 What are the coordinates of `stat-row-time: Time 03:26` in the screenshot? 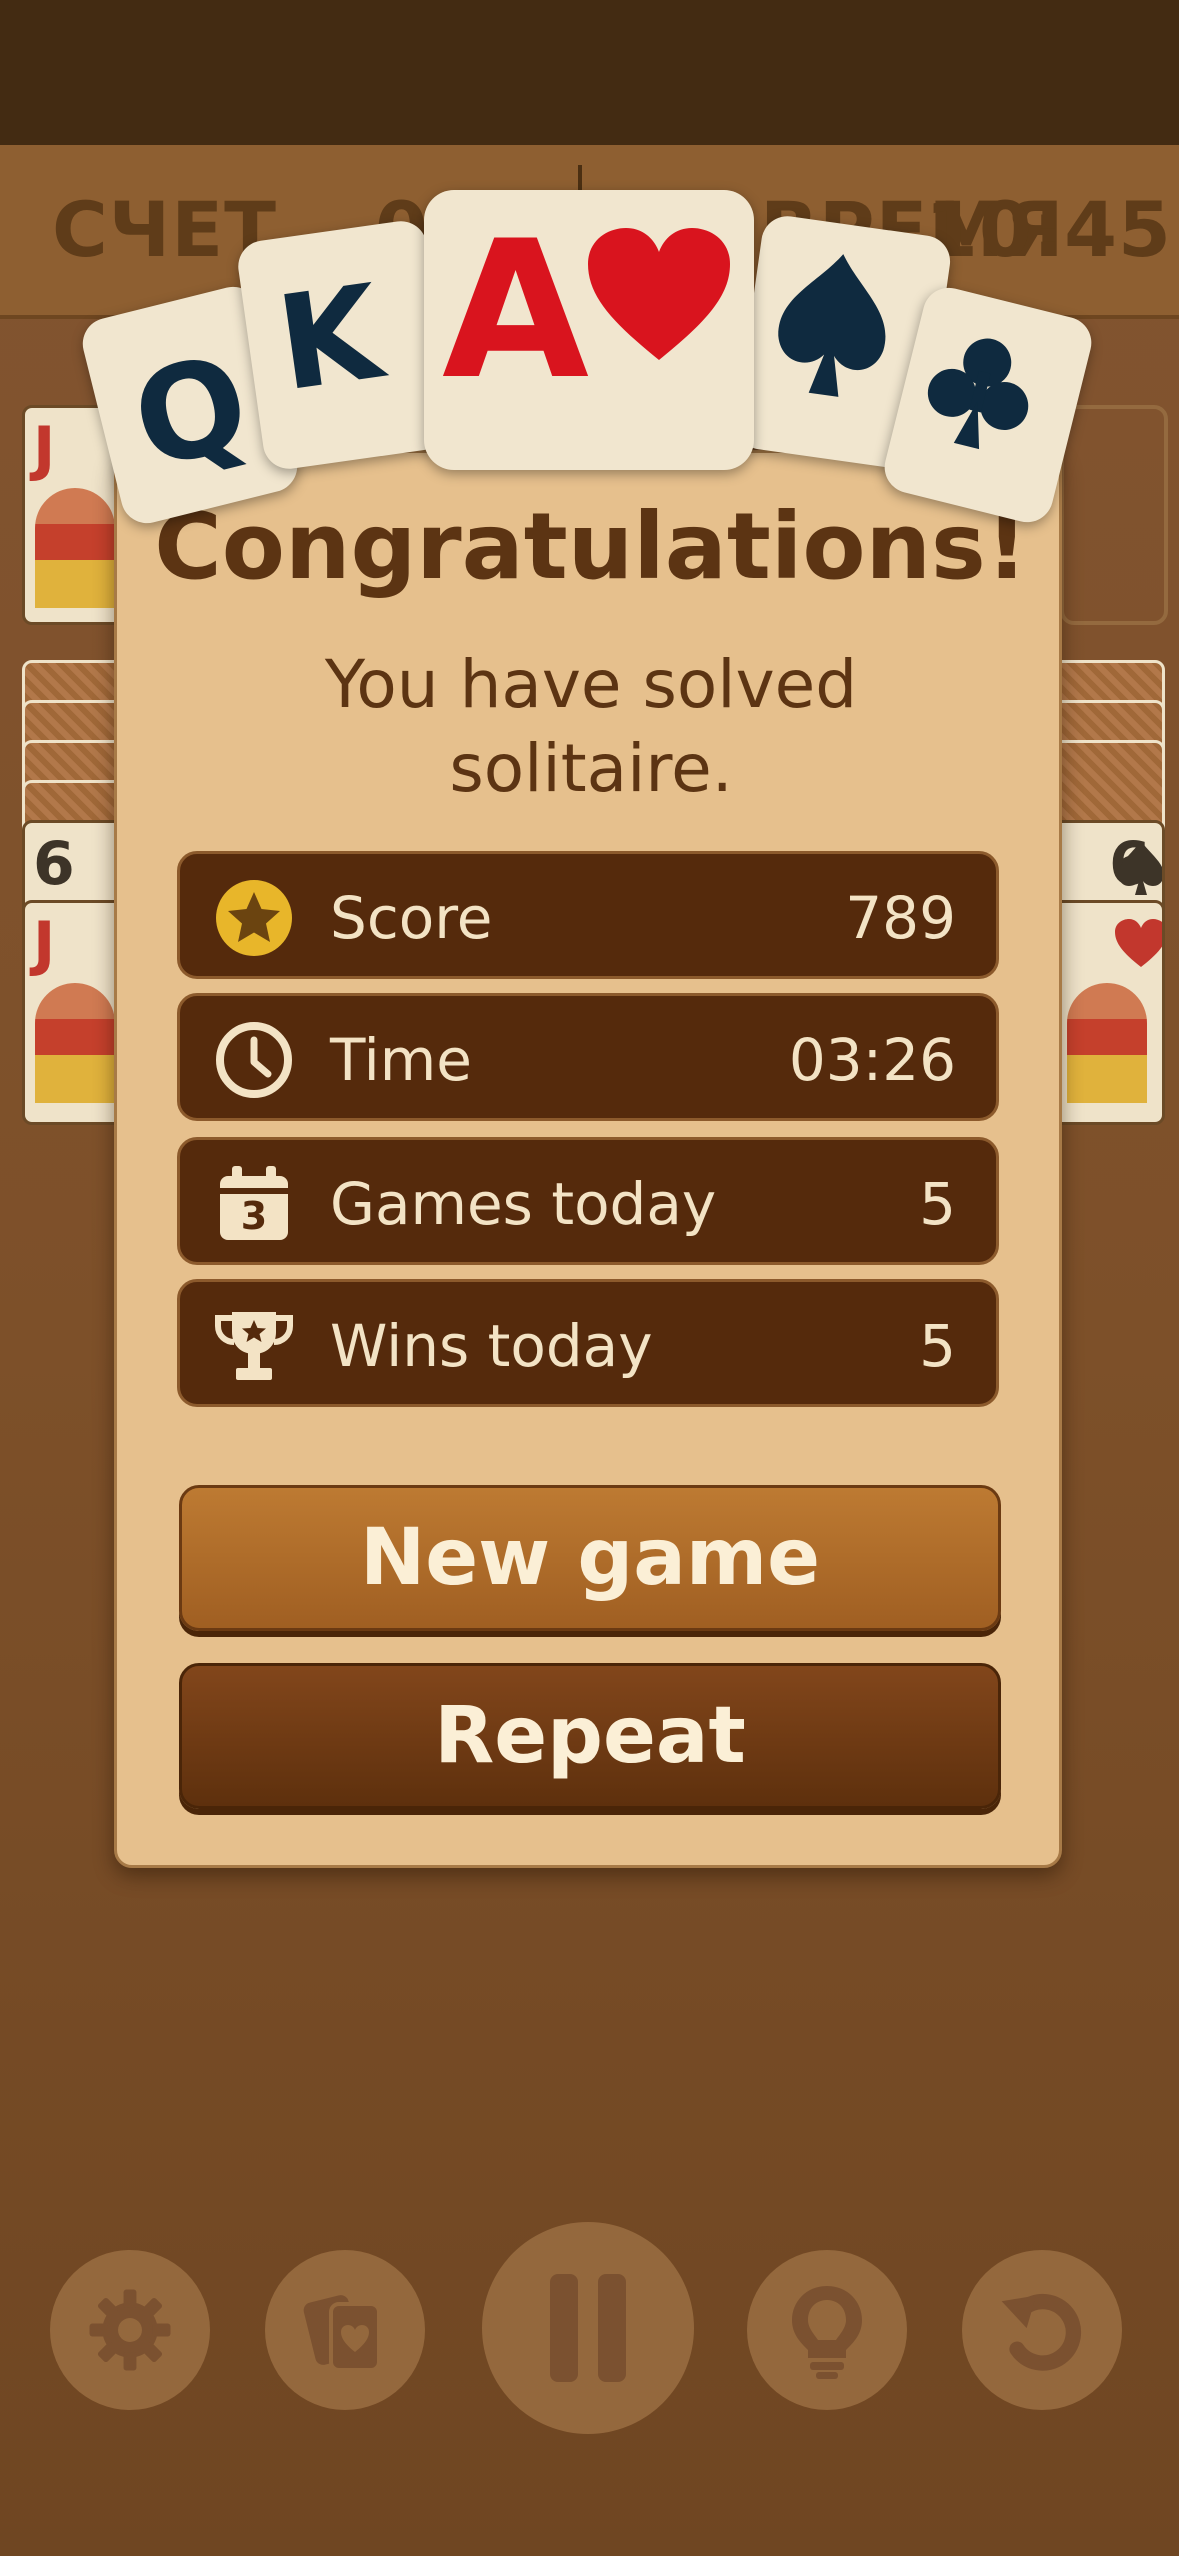 It's located at (588, 1057).